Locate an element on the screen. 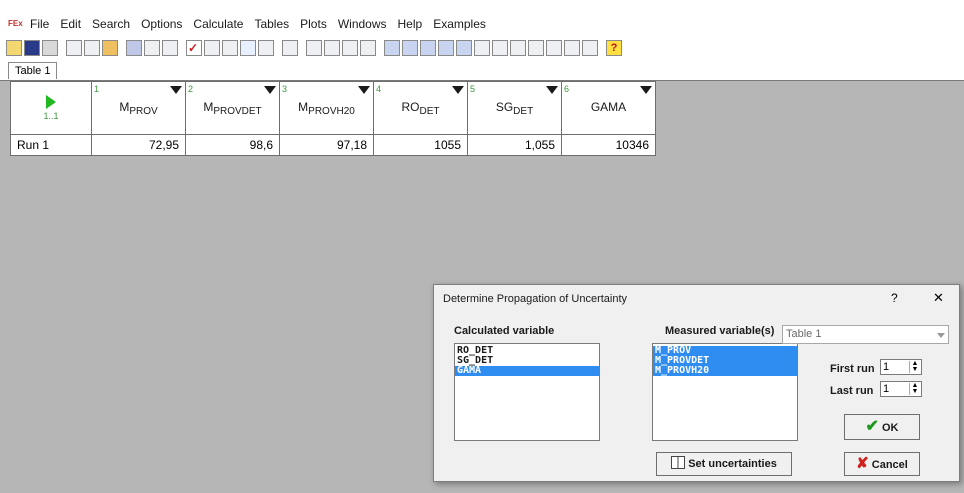  grid2-icon is located at coordinates (482, 48).